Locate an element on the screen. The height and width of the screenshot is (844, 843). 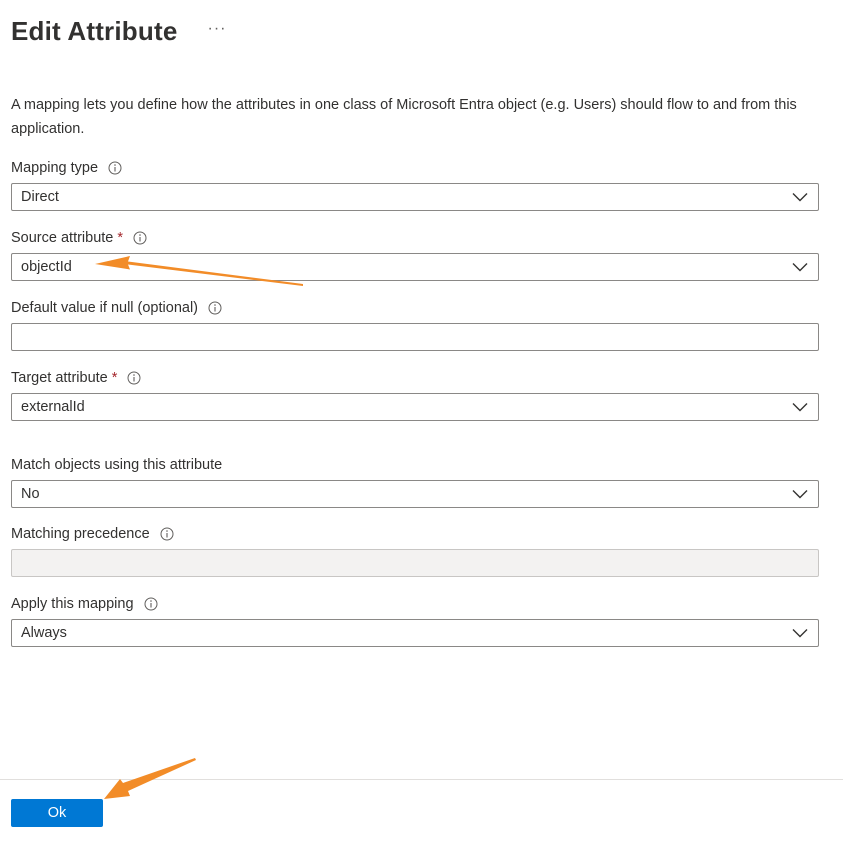
apply-mapping-label-text: Apply this mapping is located at coordinates (72, 604).